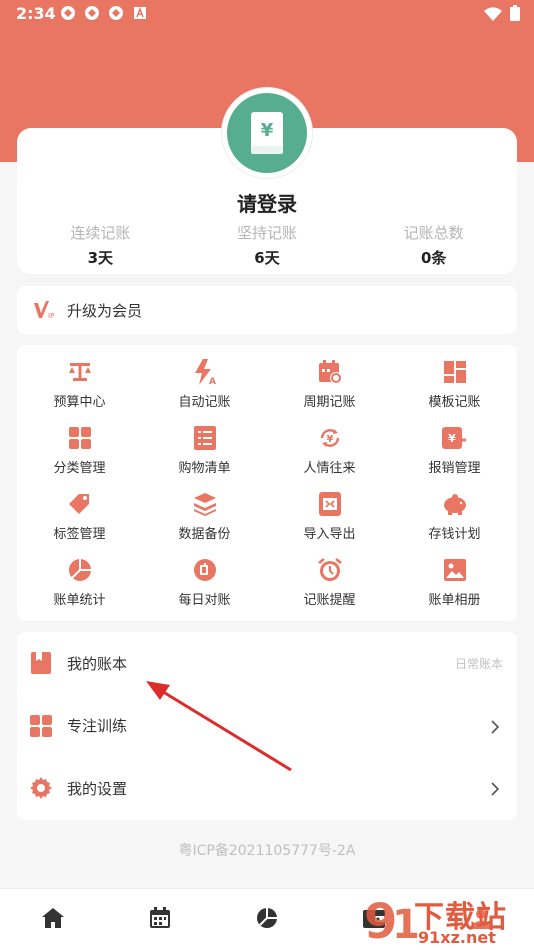  Describe the element at coordinates (79, 402) in the screenshot. I see `grid-label: 预算中心` at that location.